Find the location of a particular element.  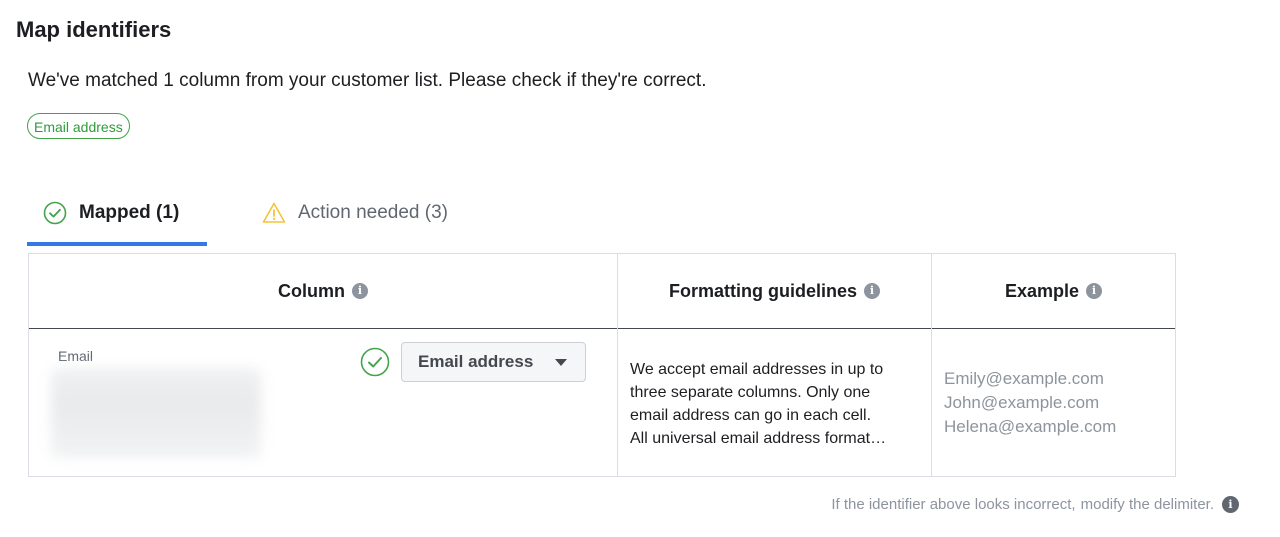

example-header: Example i is located at coordinates (1053, 291).